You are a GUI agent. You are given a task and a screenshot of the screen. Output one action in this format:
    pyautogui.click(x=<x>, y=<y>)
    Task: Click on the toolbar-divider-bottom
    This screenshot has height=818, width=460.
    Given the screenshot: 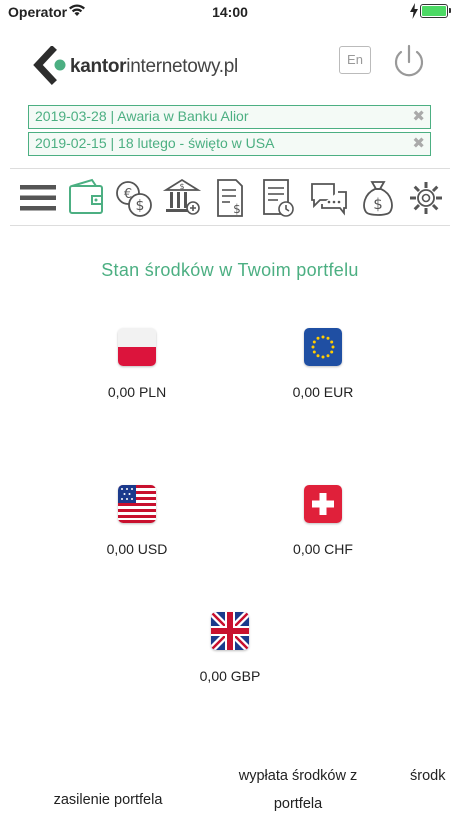 What is the action you would take?
    pyautogui.click(x=230, y=225)
    